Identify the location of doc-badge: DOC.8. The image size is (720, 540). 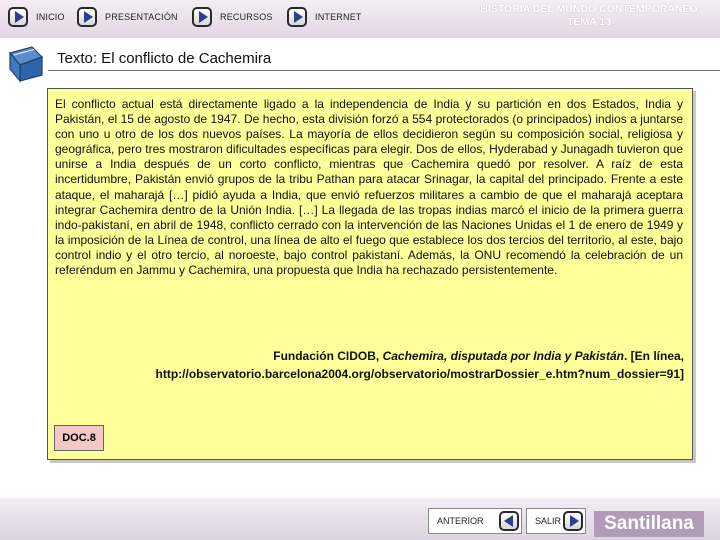
(79, 438).